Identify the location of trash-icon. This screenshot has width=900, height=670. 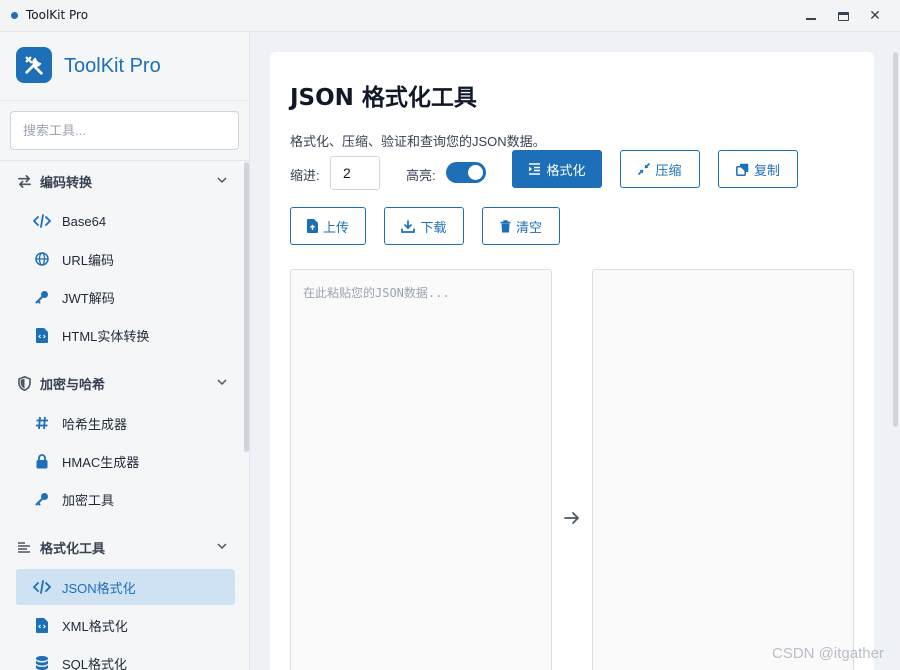
(505, 226).